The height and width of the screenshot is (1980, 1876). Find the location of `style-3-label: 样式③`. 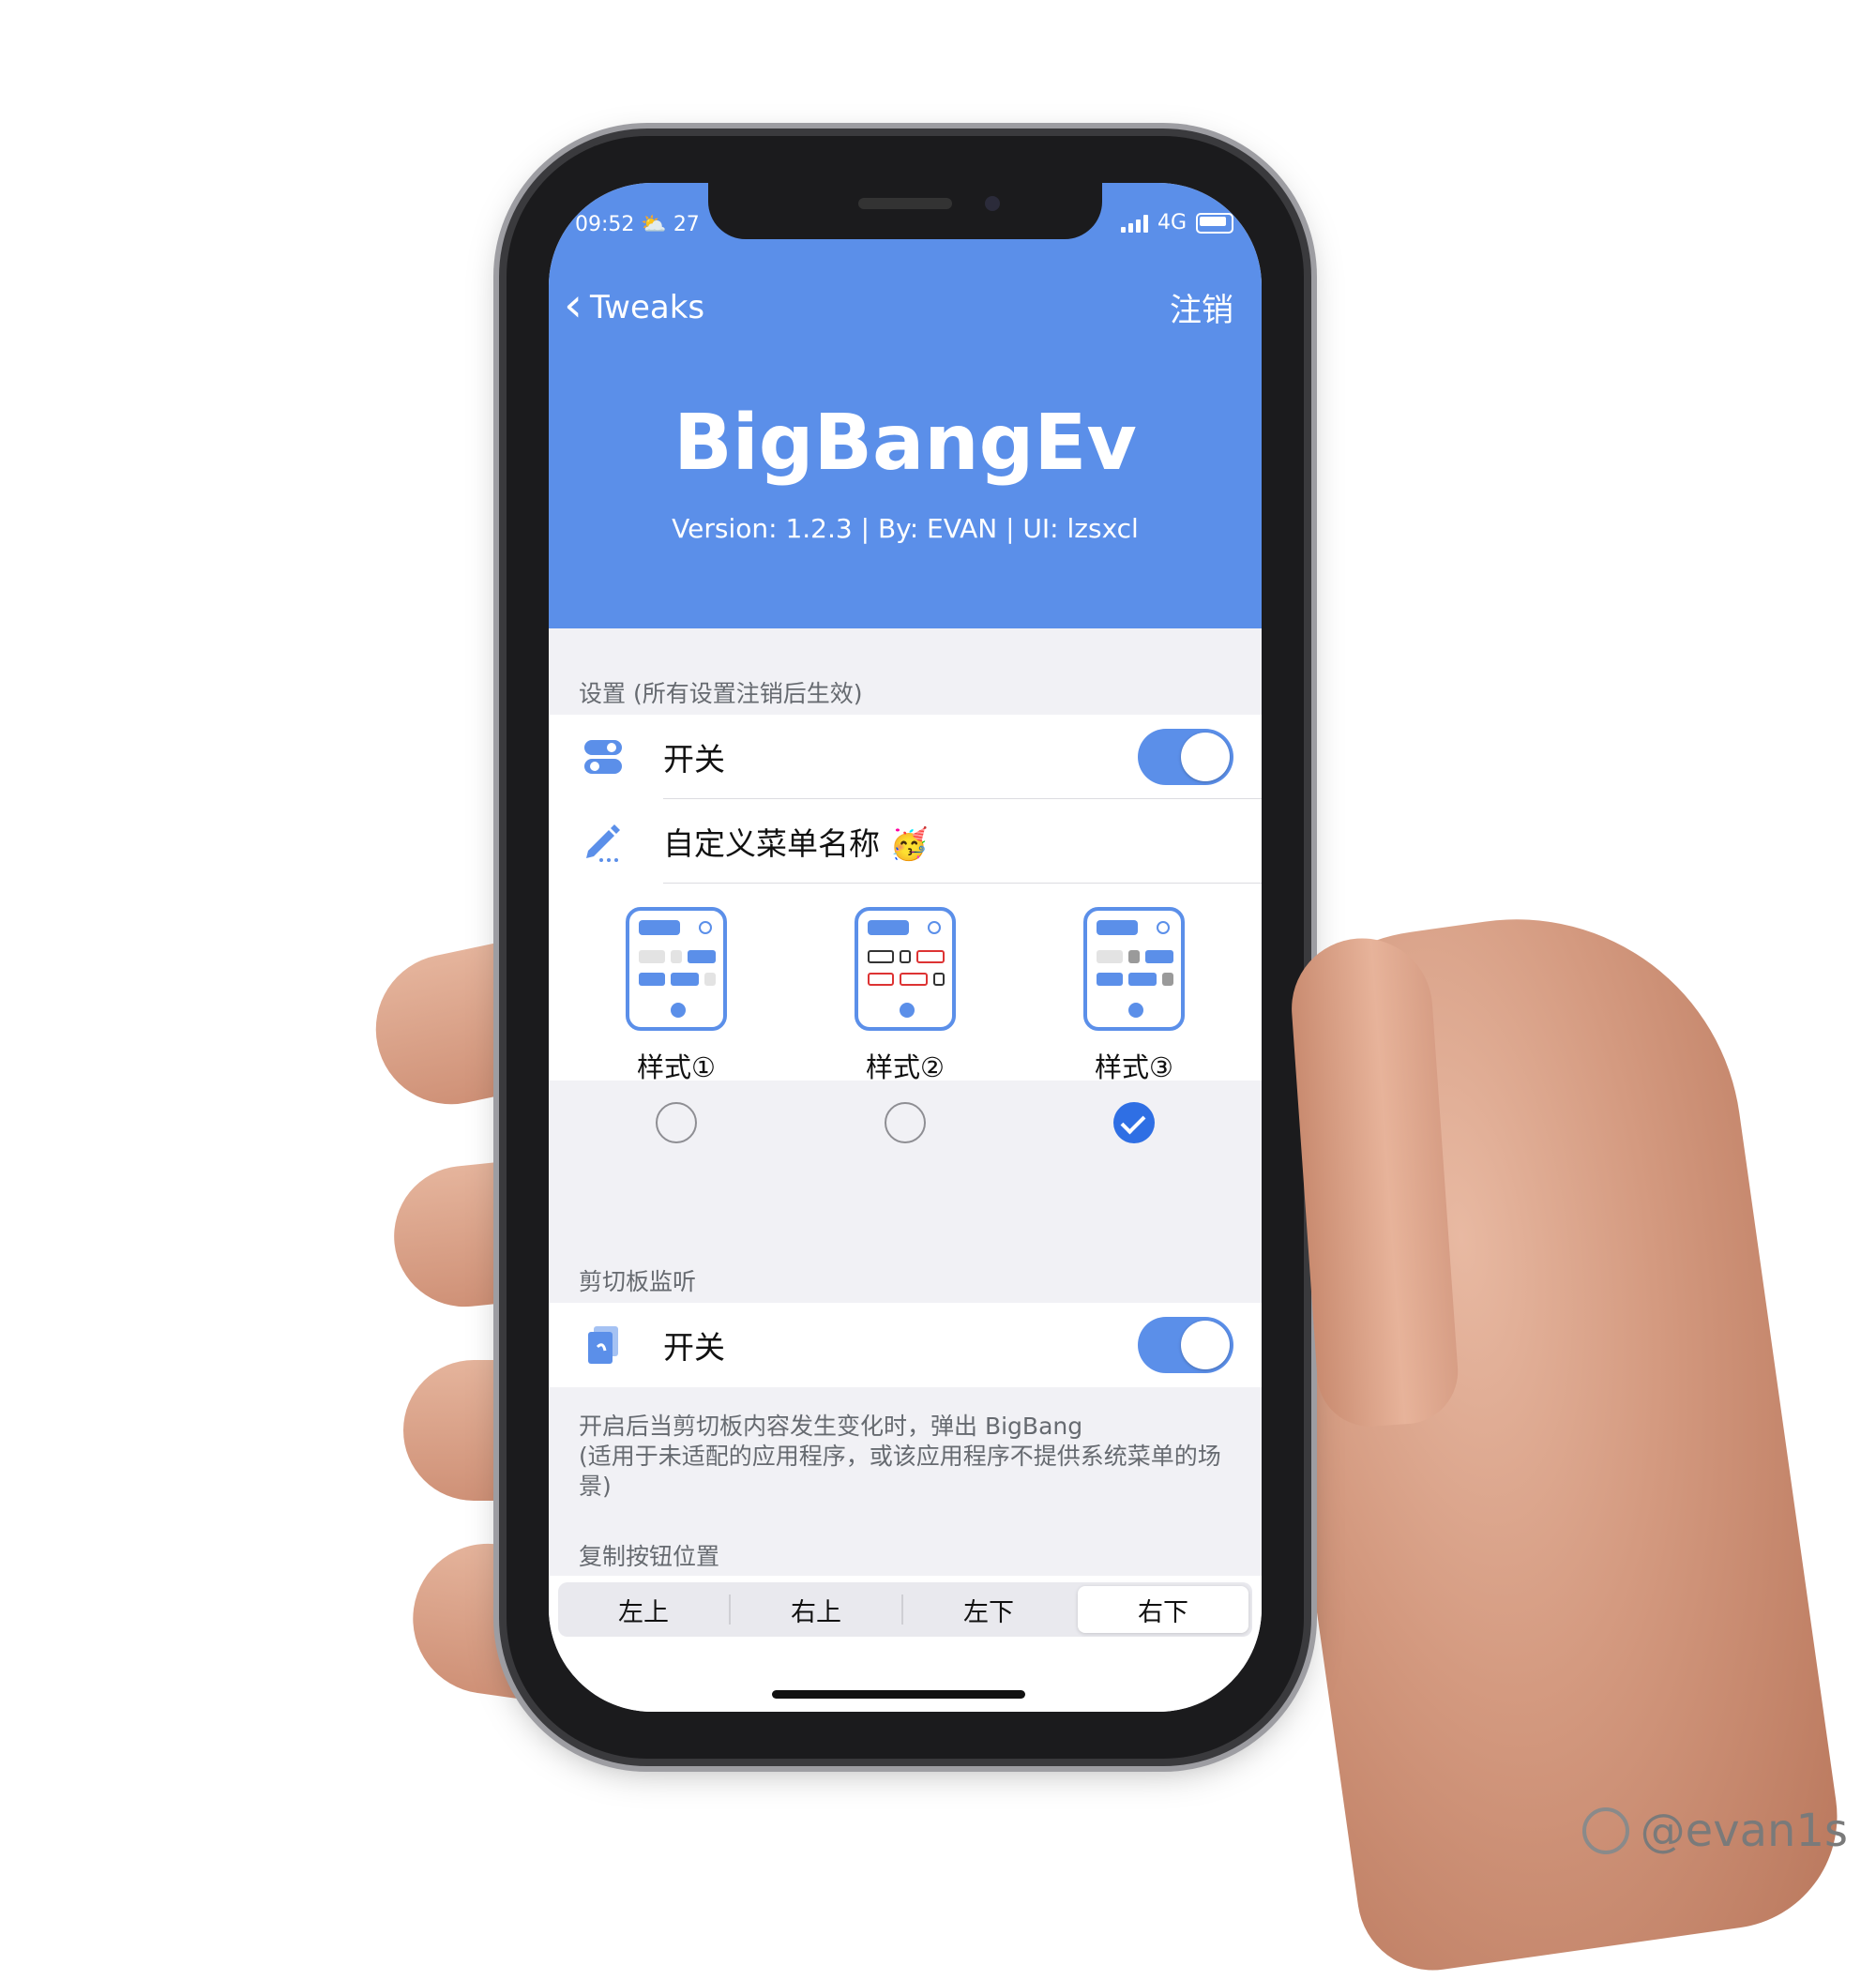

style-3-label: 样式③ is located at coordinates (1134, 1067).